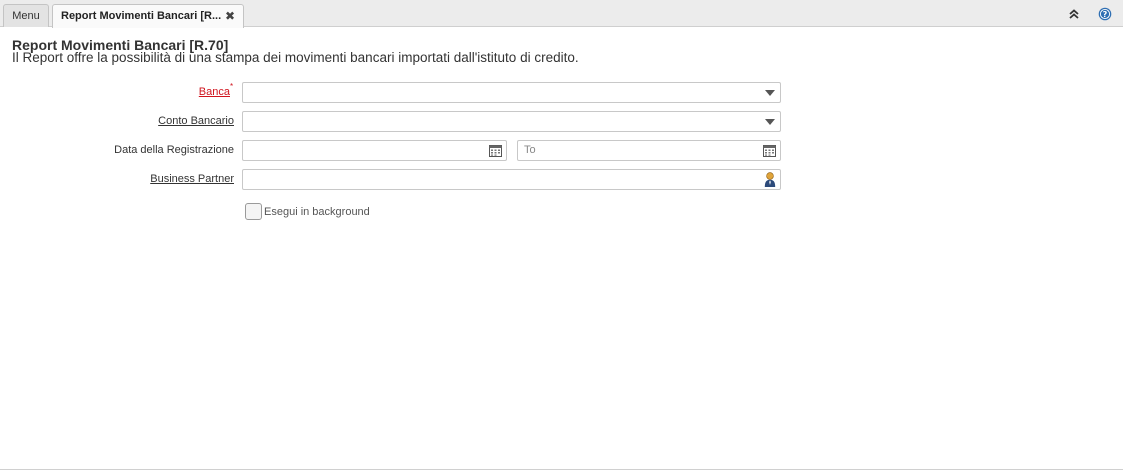  Describe the element at coordinates (561, 14) in the screenshot. I see `tab-bar: Menu Report Movimenti Bancari [R... ✖ ?` at that location.